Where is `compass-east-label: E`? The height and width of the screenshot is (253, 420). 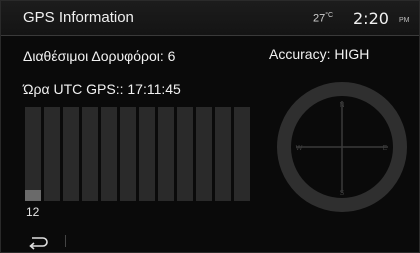
compass-east-label: E is located at coordinates (385, 148).